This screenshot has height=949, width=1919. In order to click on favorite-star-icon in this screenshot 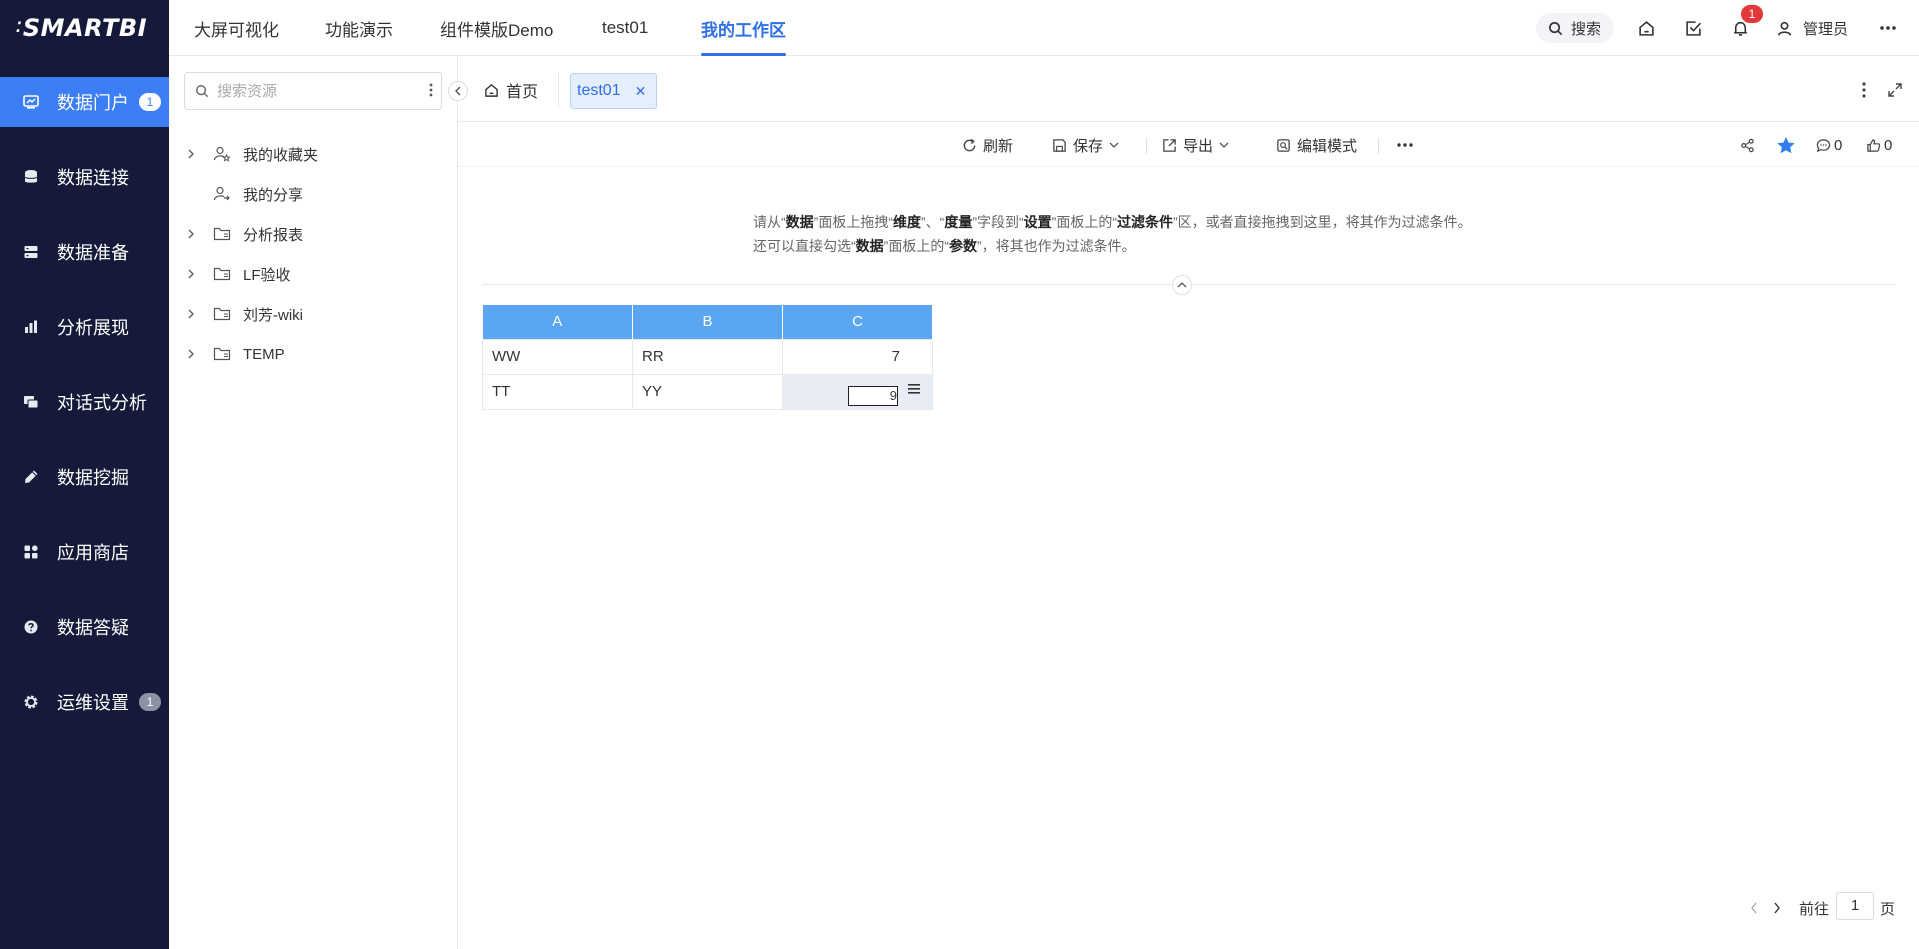, I will do `click(1786, 145)`.